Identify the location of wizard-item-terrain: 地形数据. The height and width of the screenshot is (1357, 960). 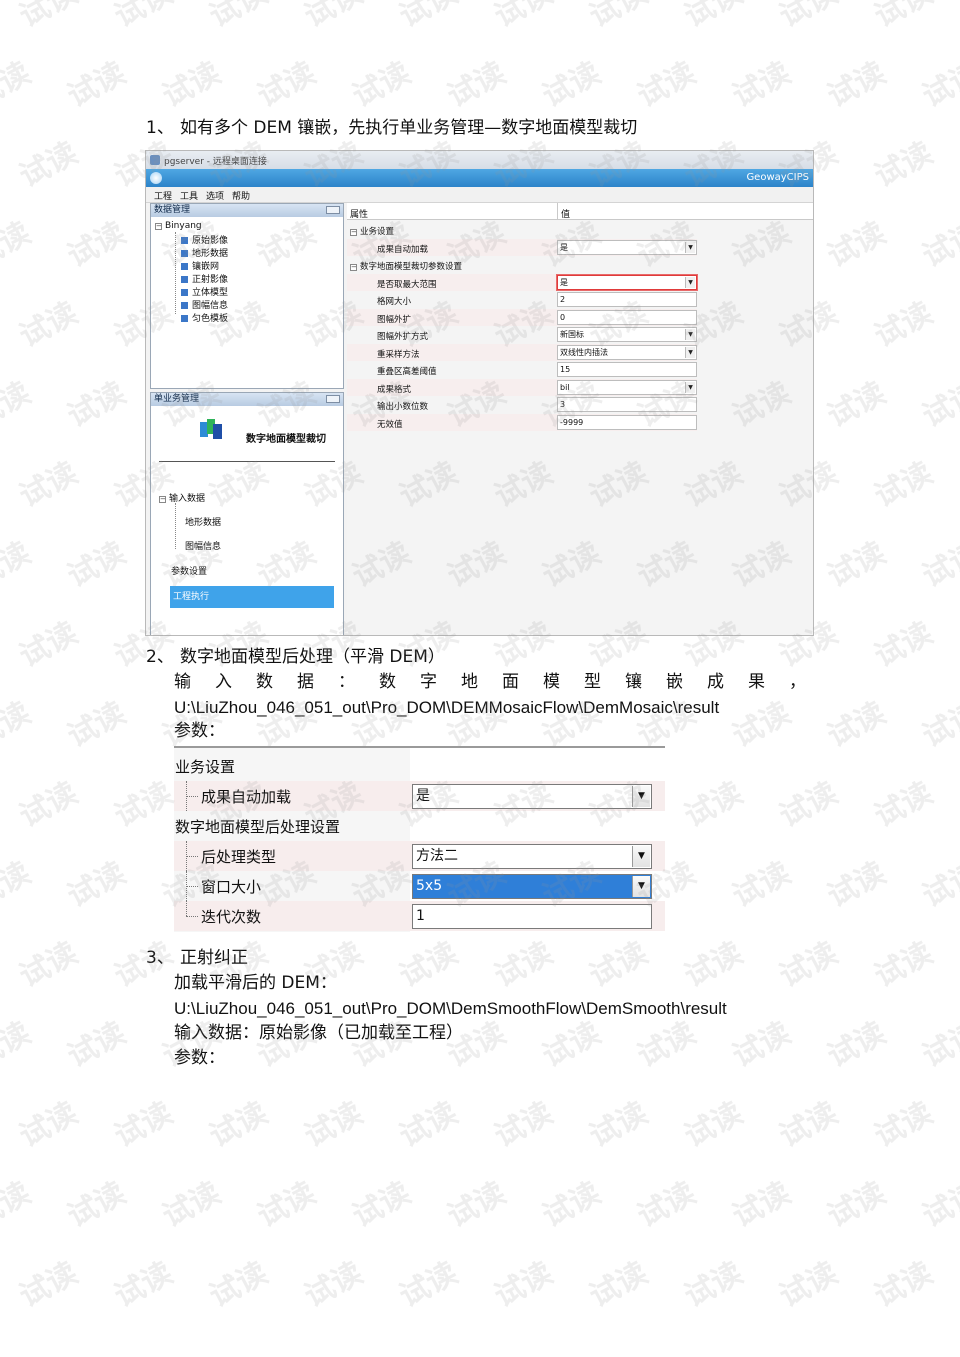
(203, 521).